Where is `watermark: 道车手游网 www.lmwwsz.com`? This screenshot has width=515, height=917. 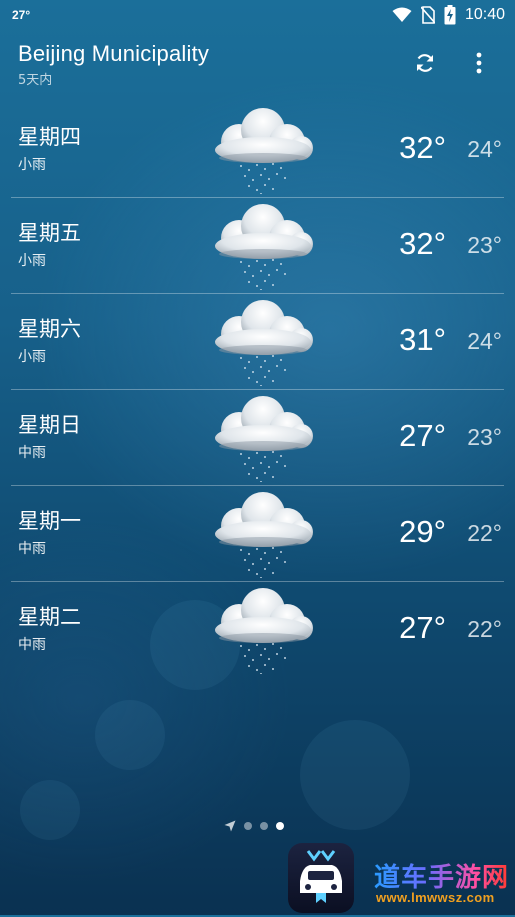
watermark: 道车手游网 www.lmwwsz.com is located at coordinates (401, 879).